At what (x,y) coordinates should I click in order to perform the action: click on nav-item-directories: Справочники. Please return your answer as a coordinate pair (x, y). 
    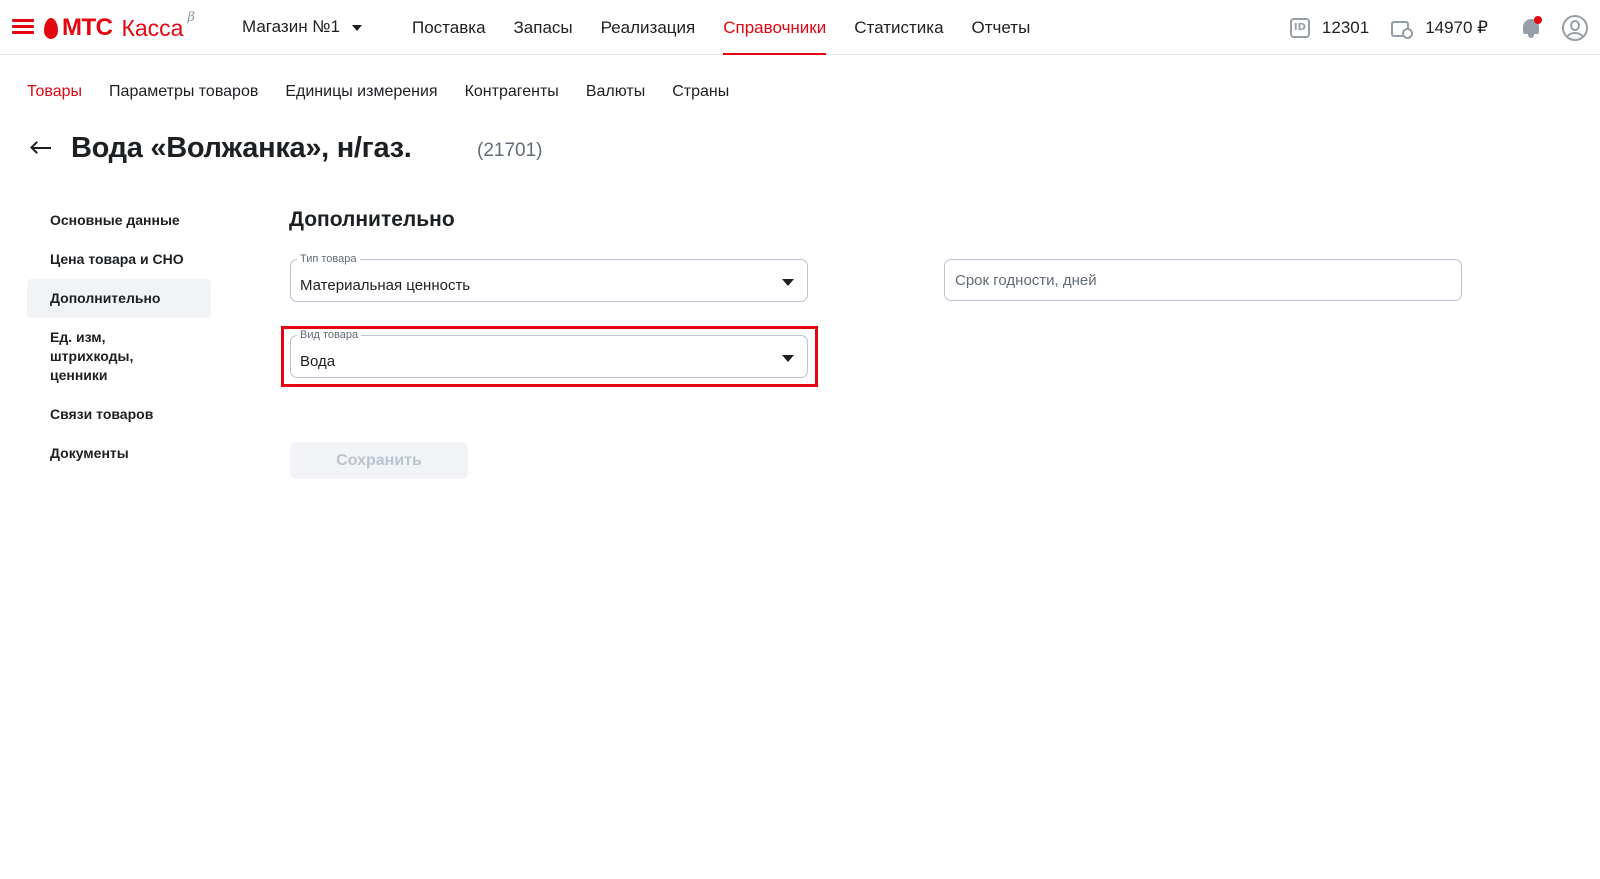
    Looking at the image, I should click on (775, 27).